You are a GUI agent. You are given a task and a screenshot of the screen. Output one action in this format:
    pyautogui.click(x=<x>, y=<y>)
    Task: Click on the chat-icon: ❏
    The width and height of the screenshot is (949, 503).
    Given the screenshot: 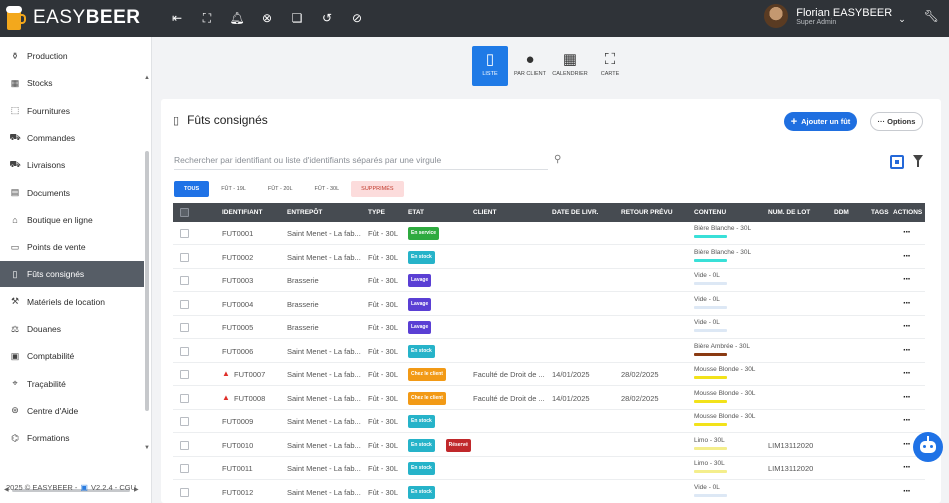 What is the action you would take?
    pyautogui.click(x=297, y=18)
    